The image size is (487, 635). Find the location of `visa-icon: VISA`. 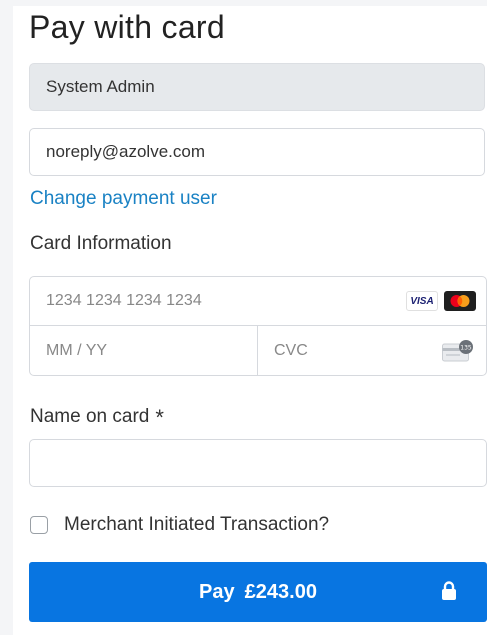

visa-icon: VISA is located at coordinates (422, 301).